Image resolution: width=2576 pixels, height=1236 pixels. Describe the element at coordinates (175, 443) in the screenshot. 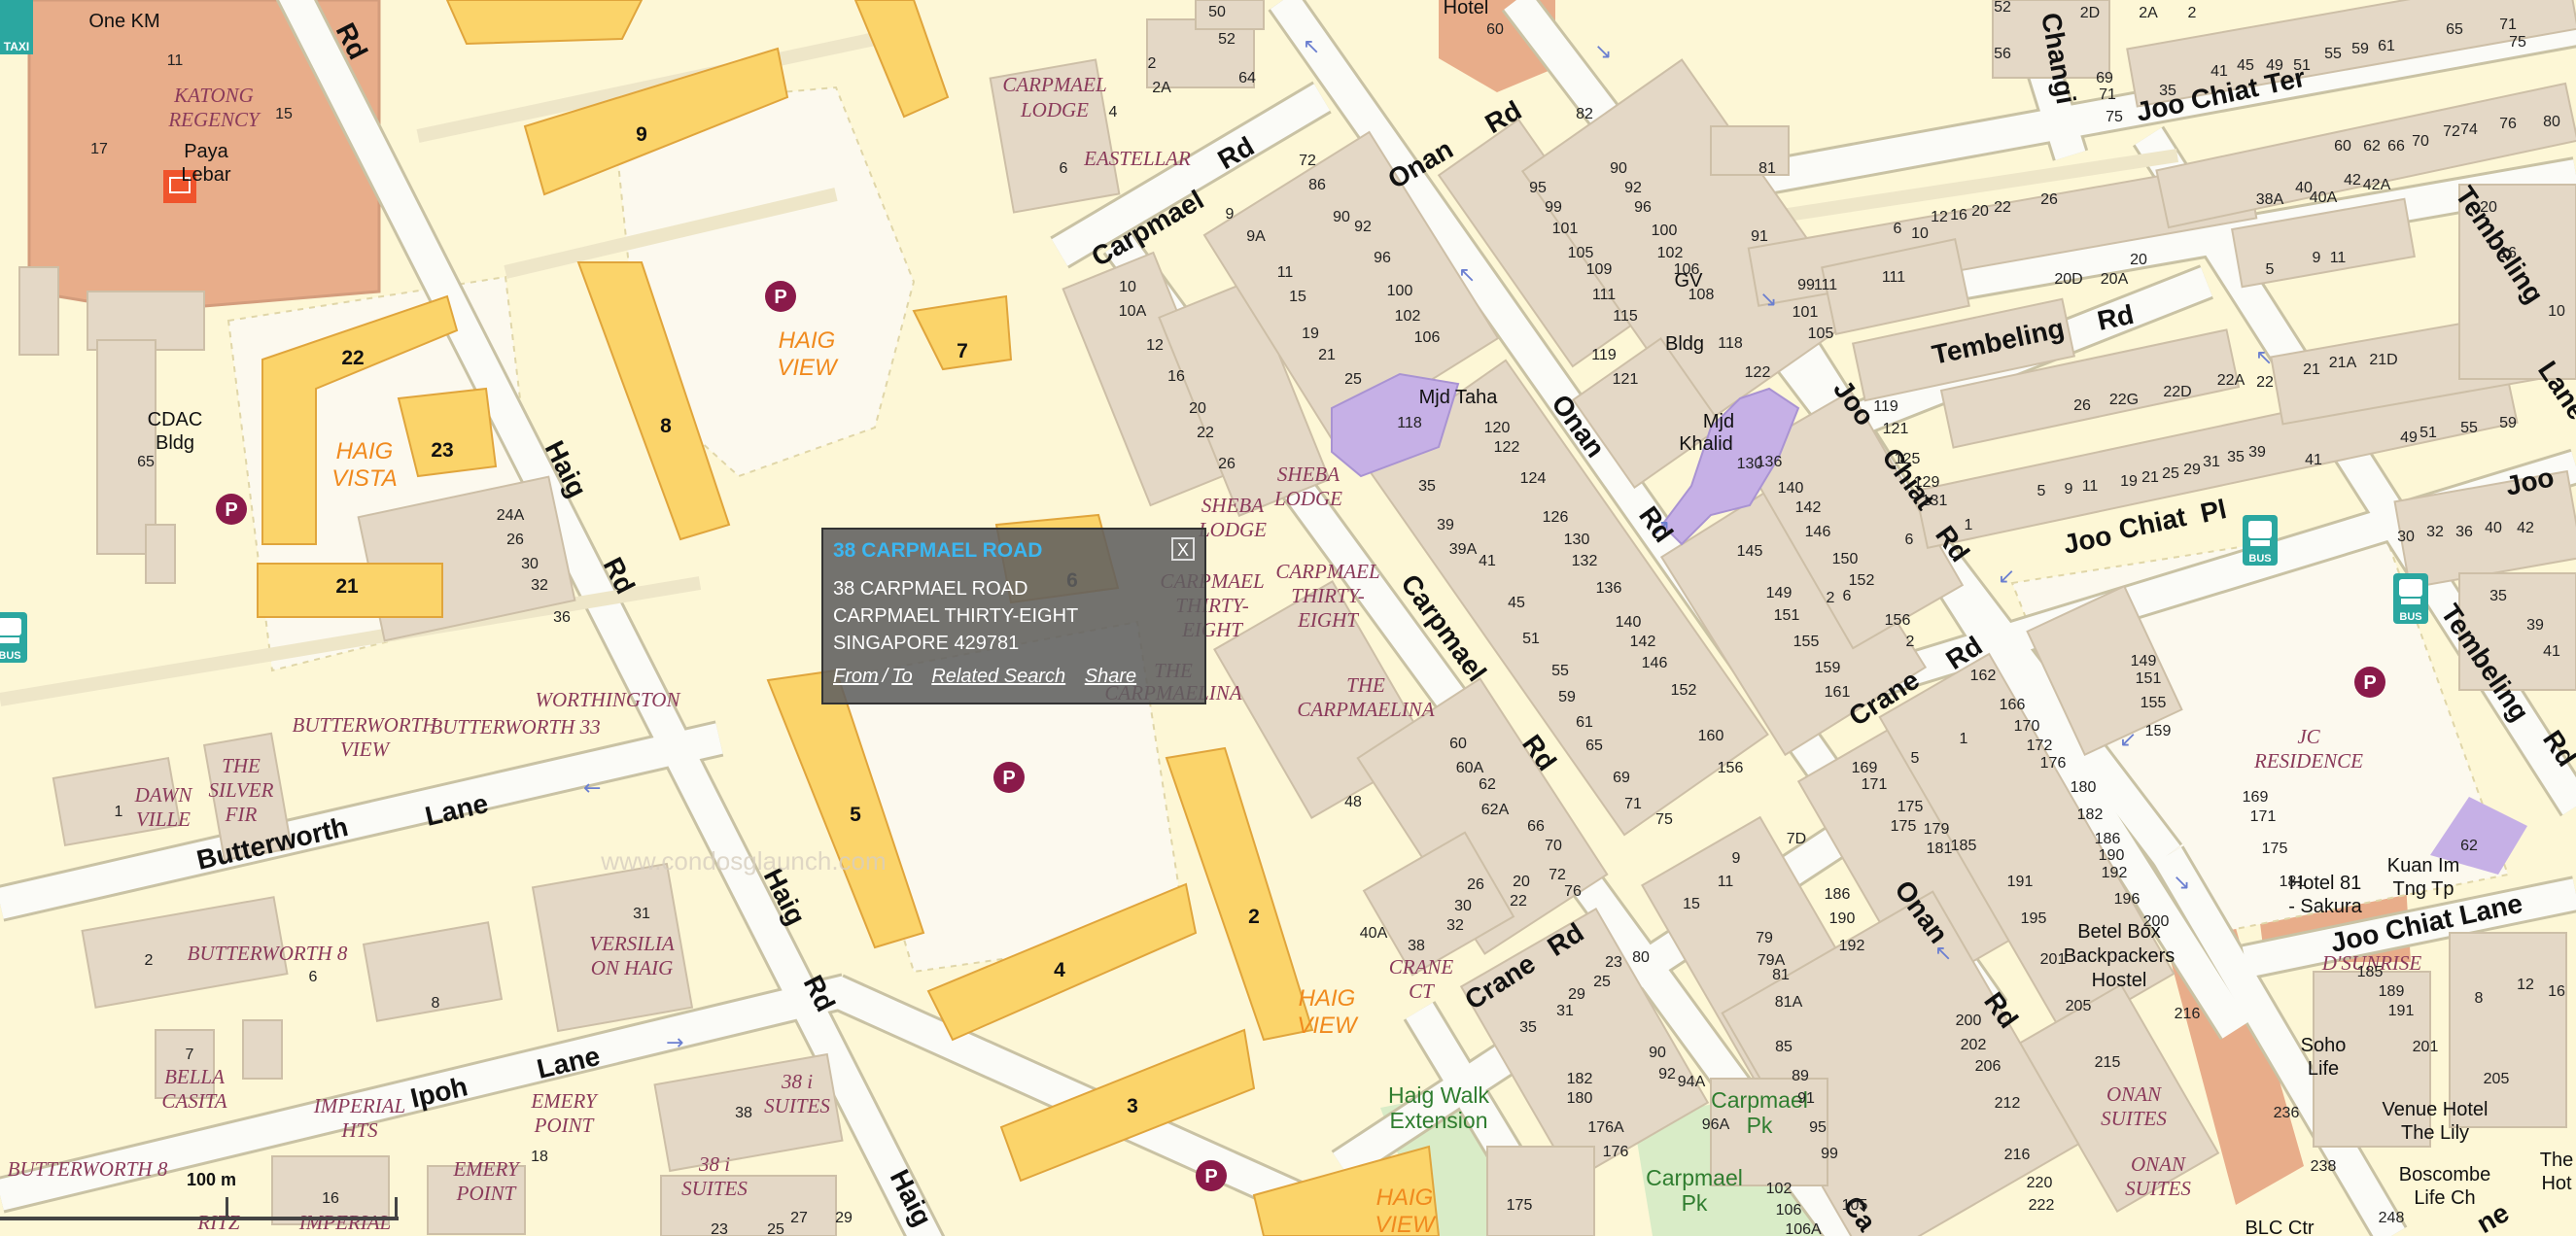

I see `svg-text: Bldg` at that location.